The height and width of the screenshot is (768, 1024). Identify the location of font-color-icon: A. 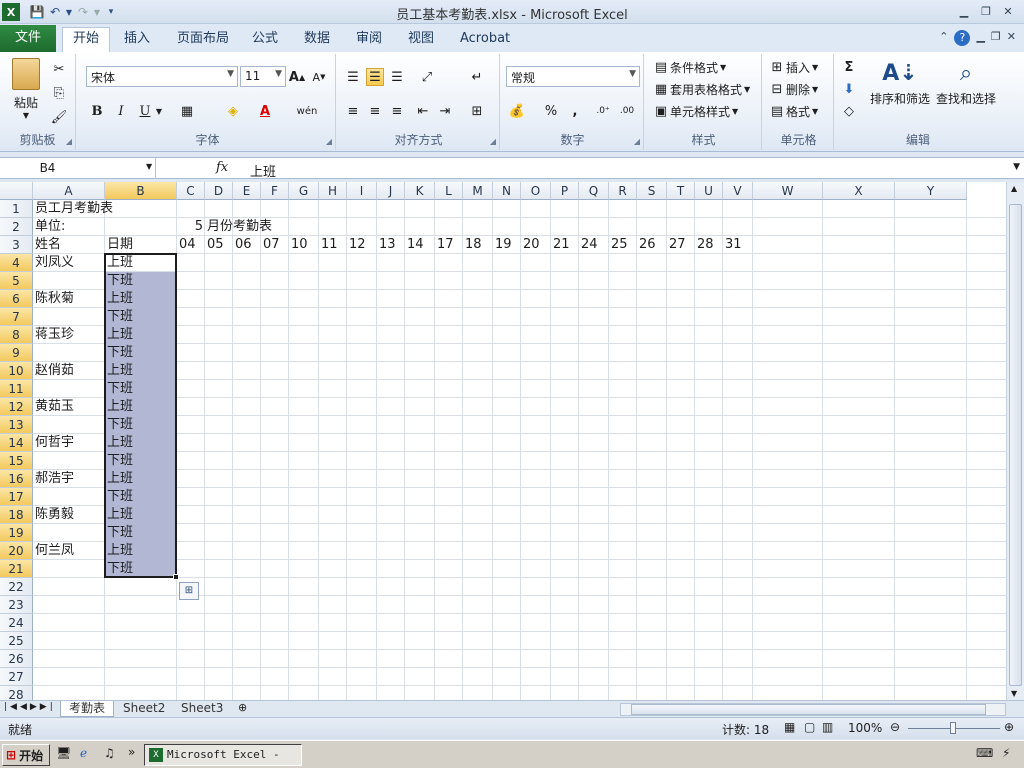
(265, 111).